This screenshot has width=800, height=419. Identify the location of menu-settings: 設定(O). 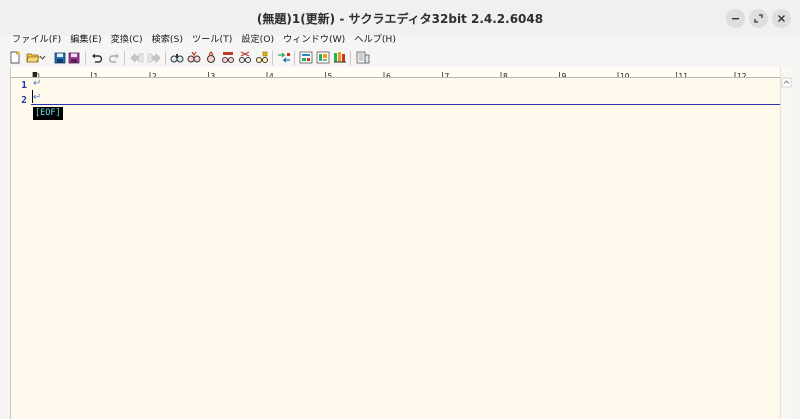
(257, 39).